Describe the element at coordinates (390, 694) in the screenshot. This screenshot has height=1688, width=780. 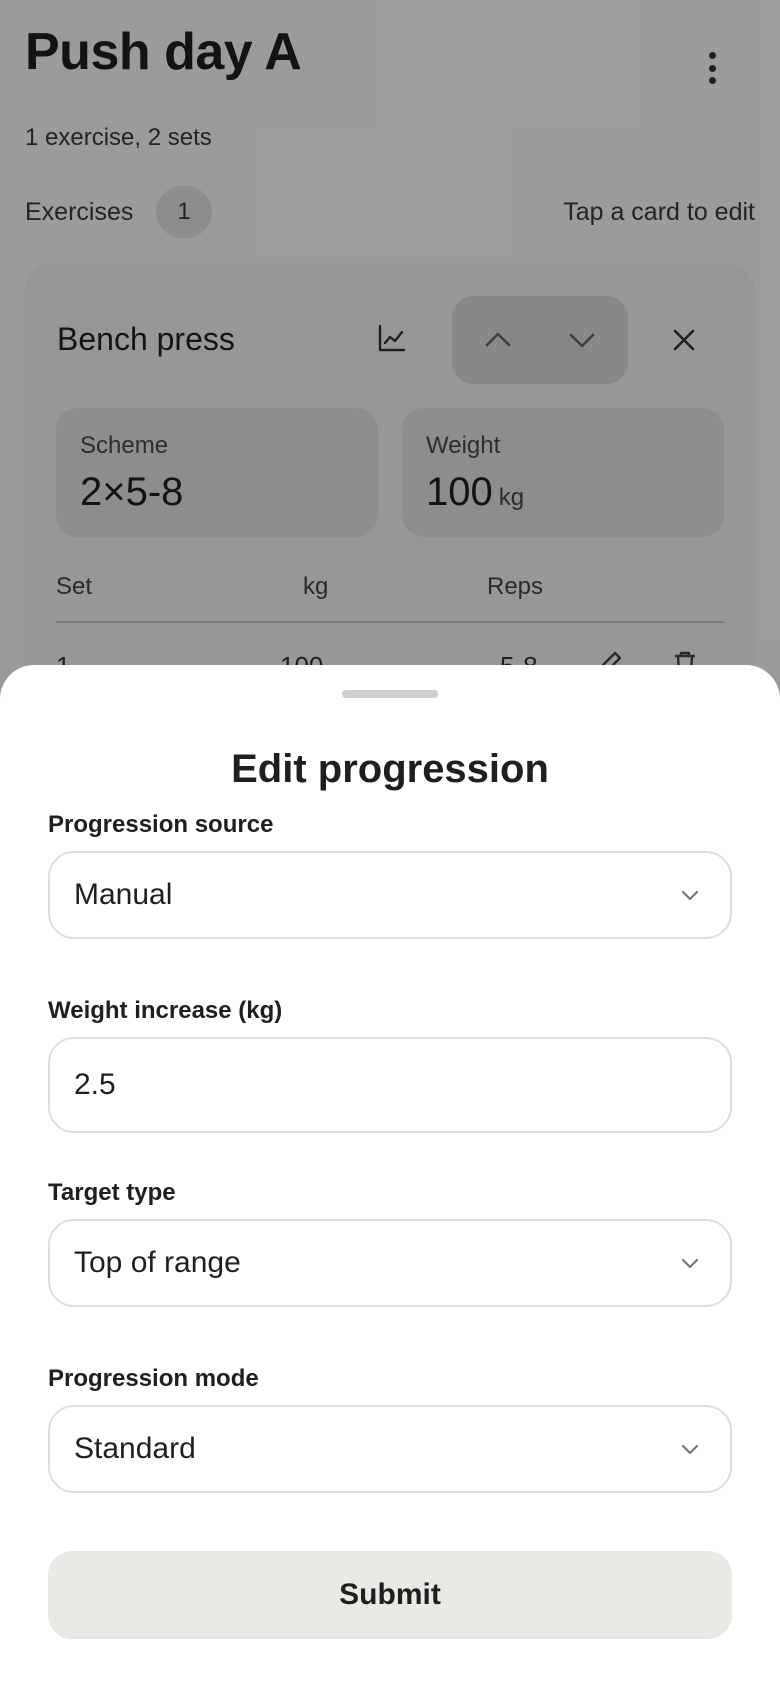
I see `sheet-drag-handle` at that location.